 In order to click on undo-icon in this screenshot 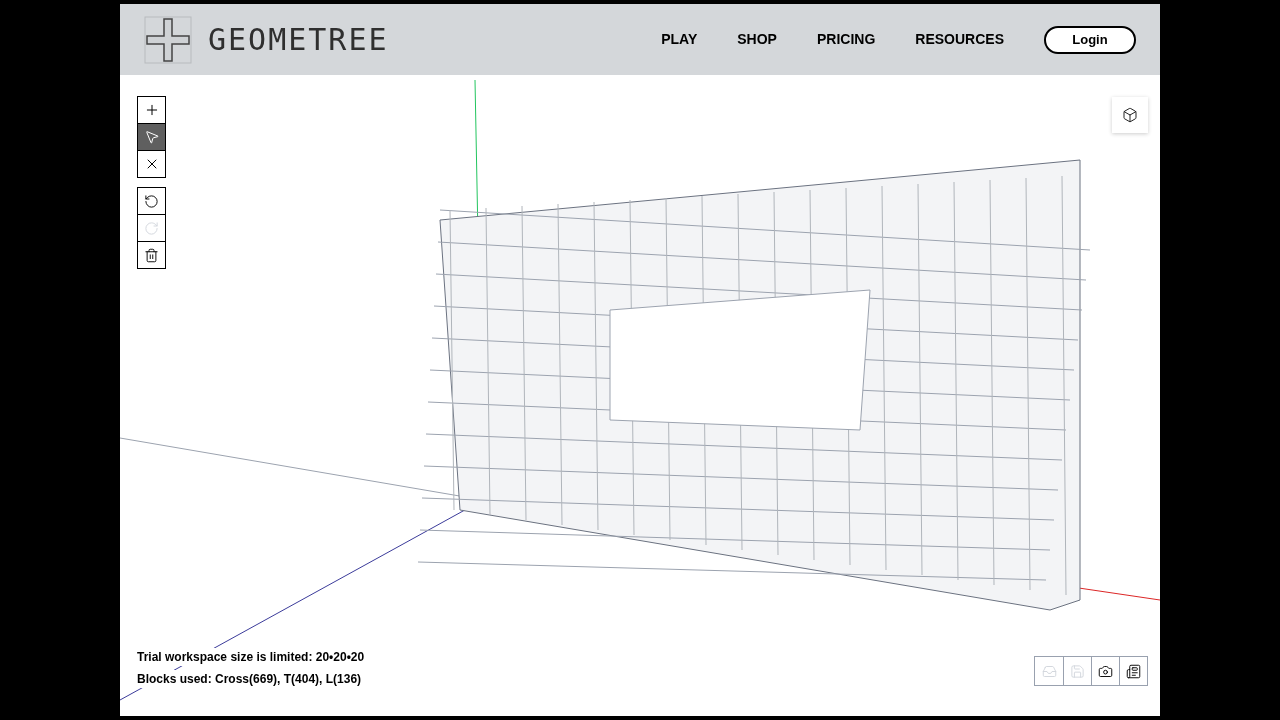, I will do `click(151, 201)`.